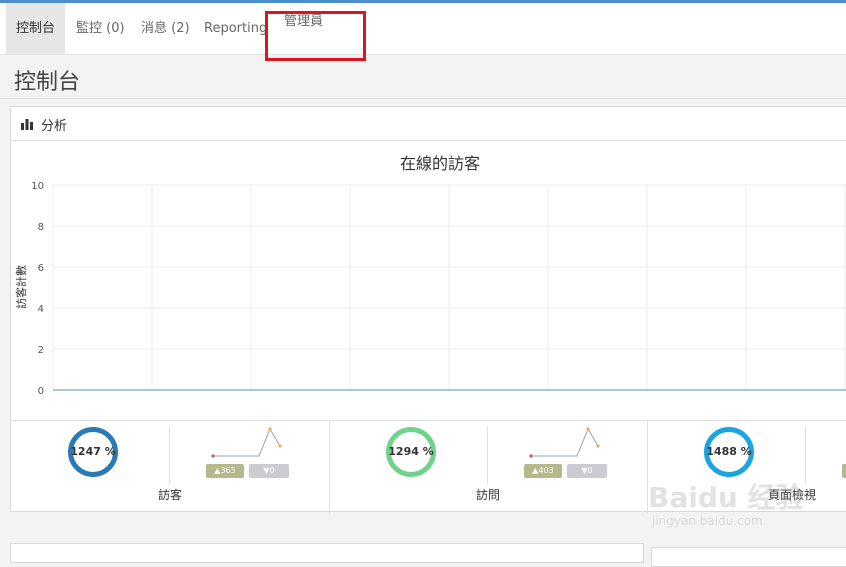 The width and height of the screenshot is (846, 567). I want to click on stat-label: 頁面檢視, so click(791, 495).